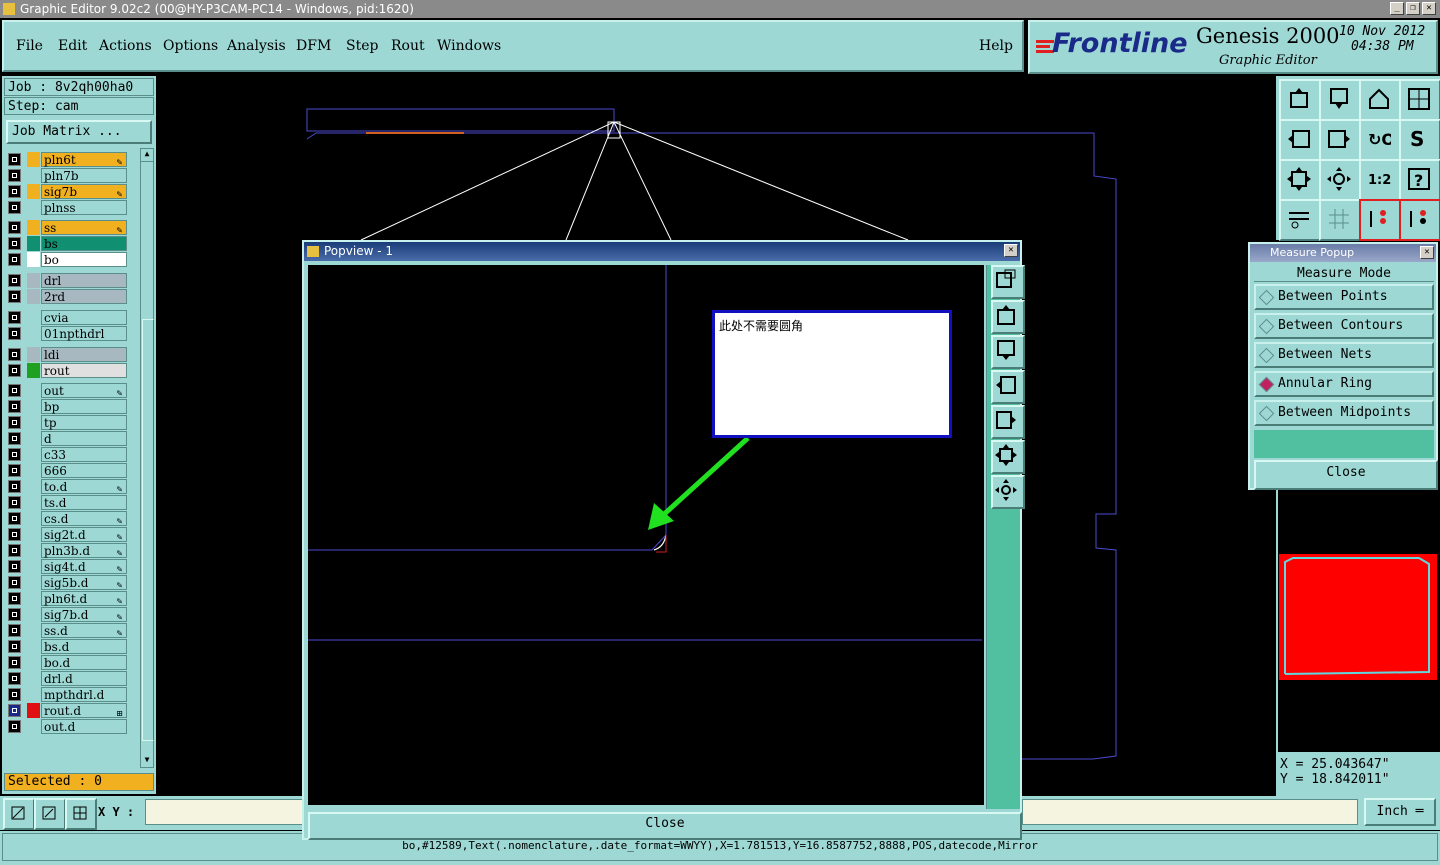 This screenshot has width=1440, height=865. What do you see at coordinates (996, 46) in the screenshot?
I see `menu-help: Help` at bounding box center [996, 46].